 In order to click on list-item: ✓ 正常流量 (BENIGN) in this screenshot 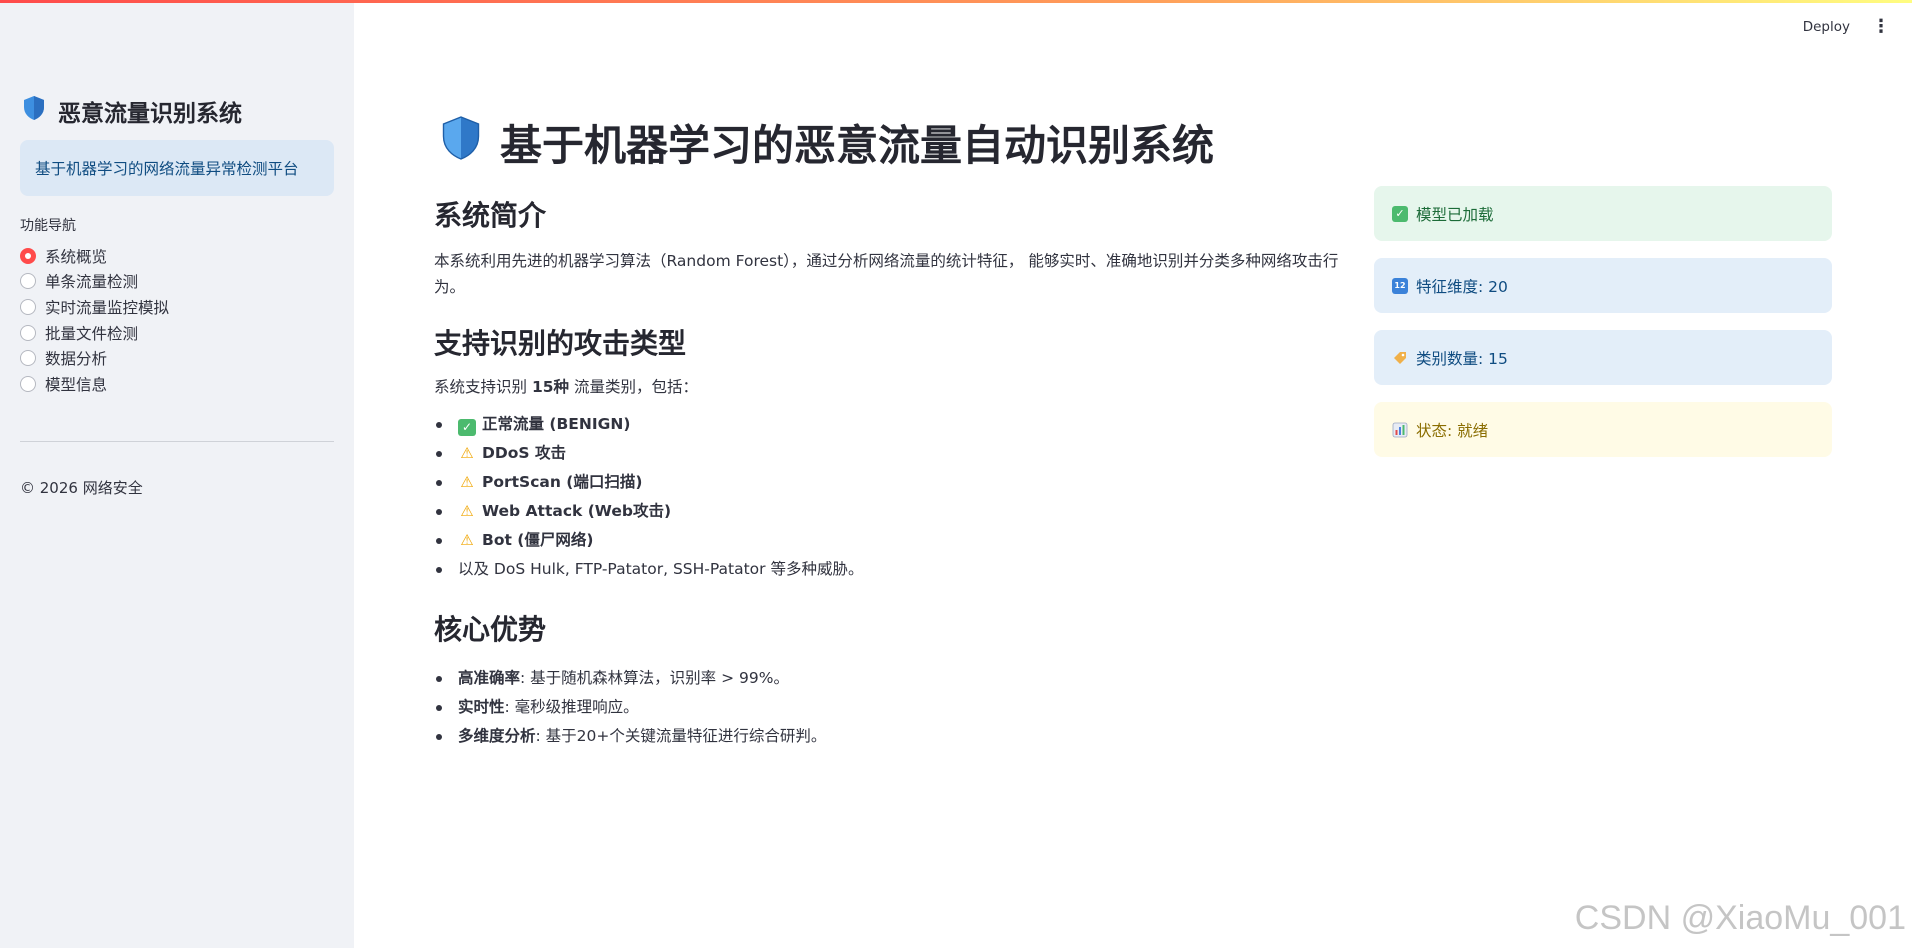, I will do `click(894, 424)`.